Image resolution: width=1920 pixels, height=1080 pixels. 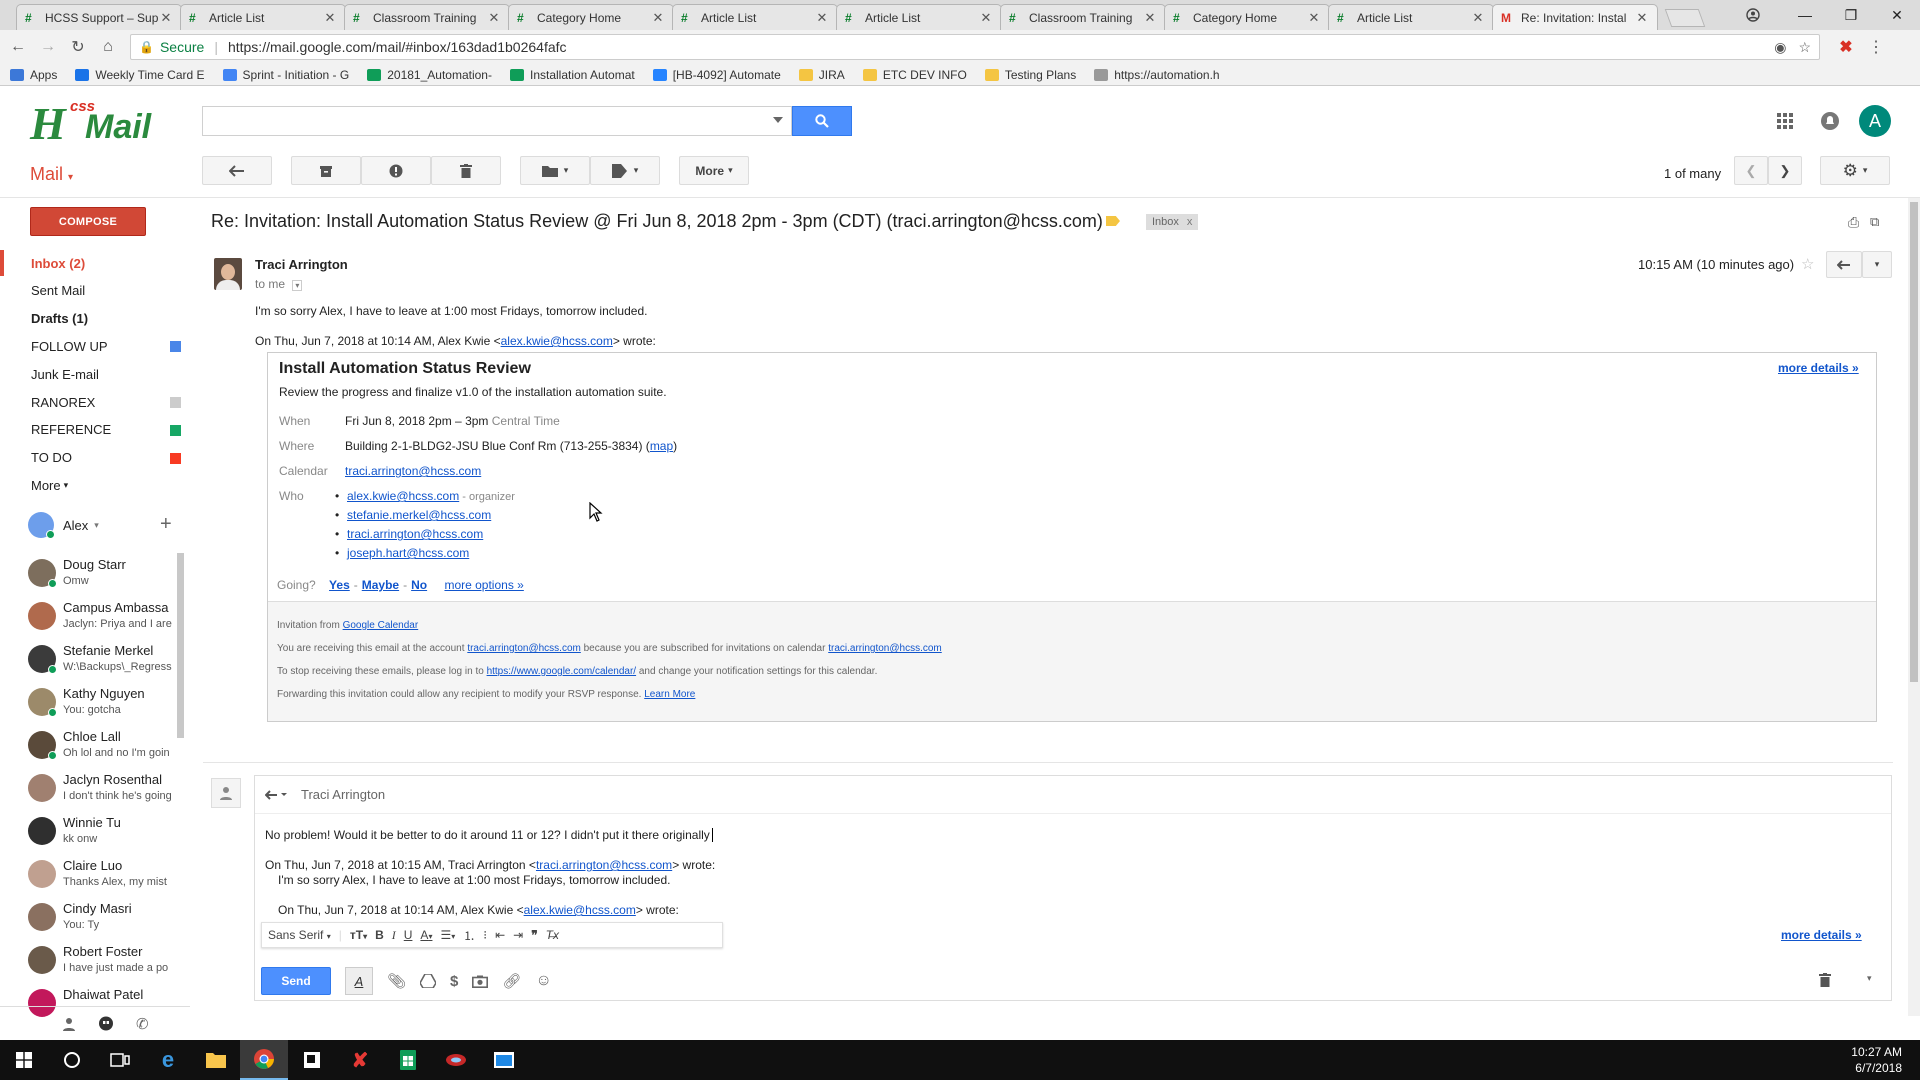 I want to click on browser-tab: # HCSS Support – Sup ✕, so click(x=99, y=17).